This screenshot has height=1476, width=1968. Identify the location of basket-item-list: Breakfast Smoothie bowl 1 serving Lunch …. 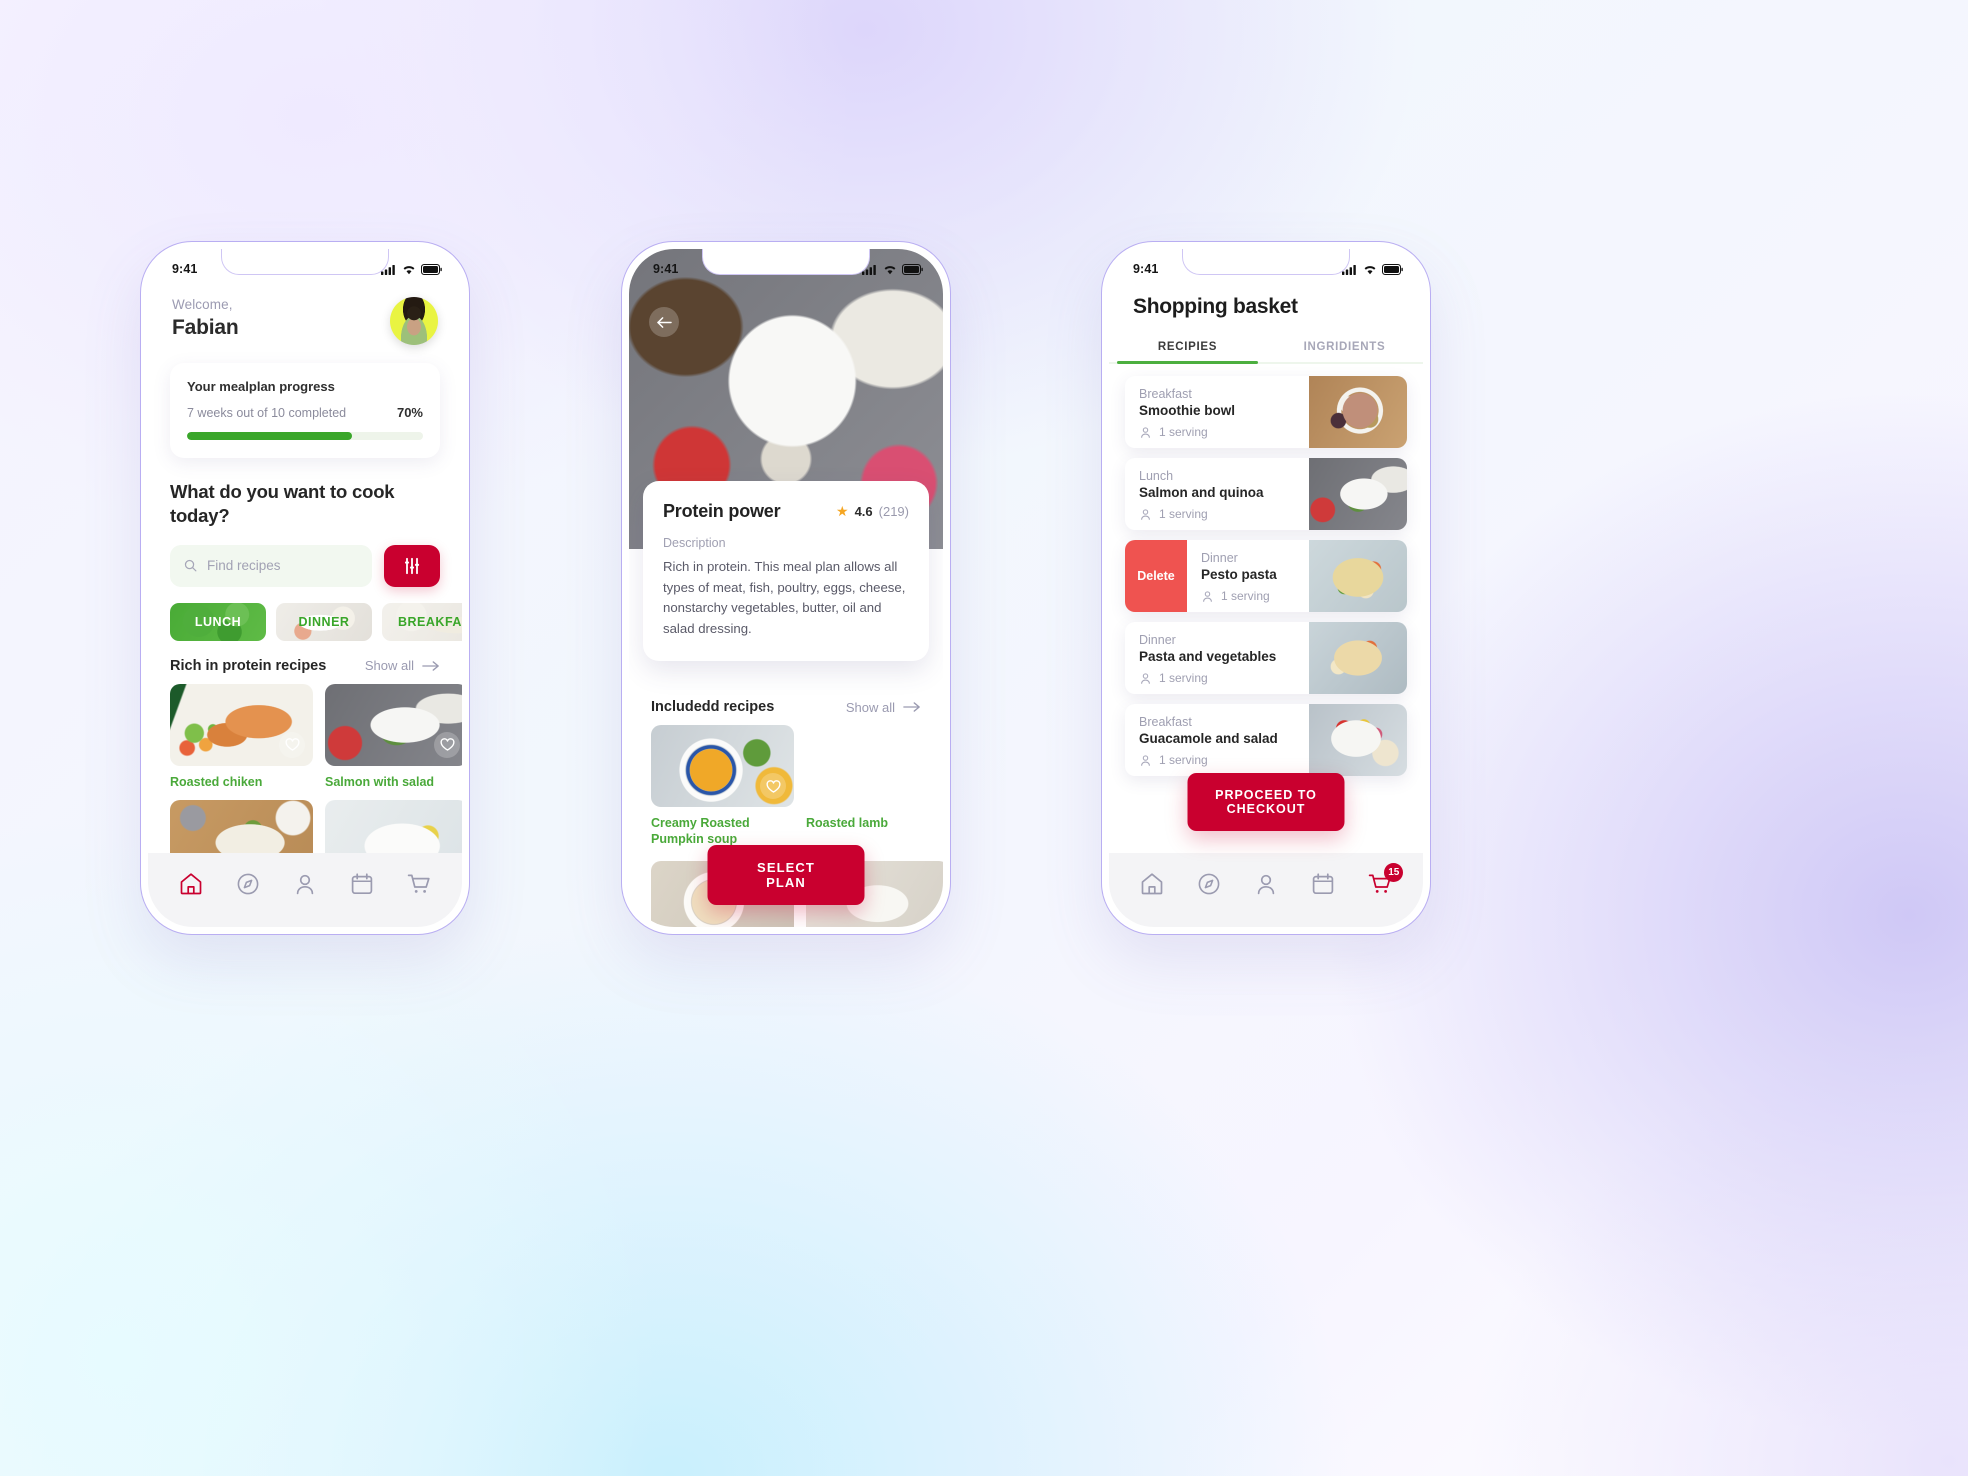
(1266, 576).